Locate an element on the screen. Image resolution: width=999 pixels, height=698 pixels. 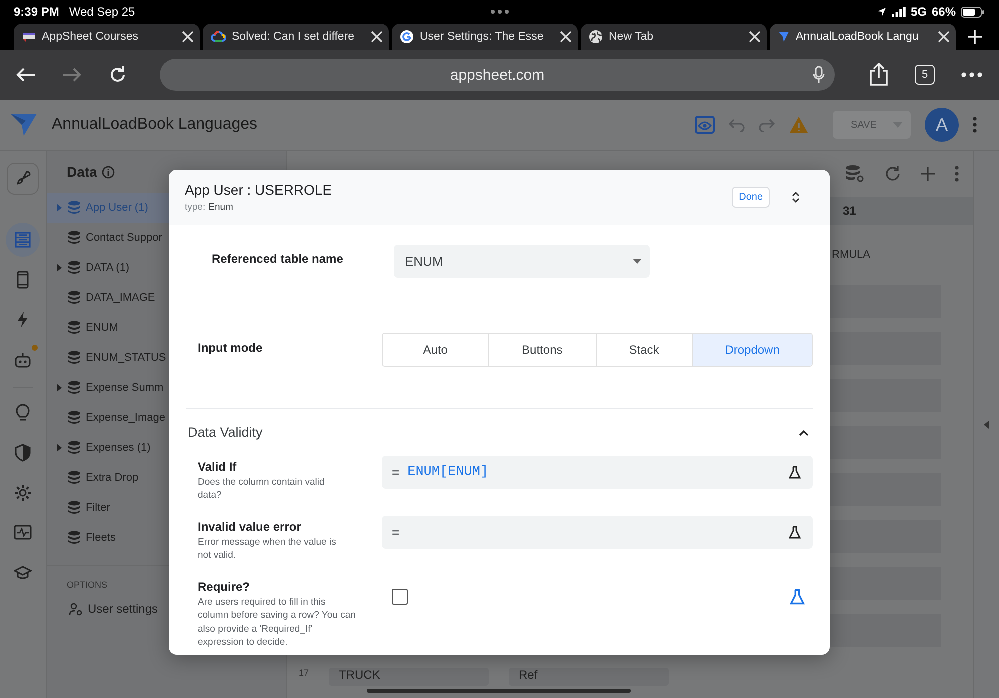
browser-tab: AppSheet Courses is located at coordinates (107, 37).